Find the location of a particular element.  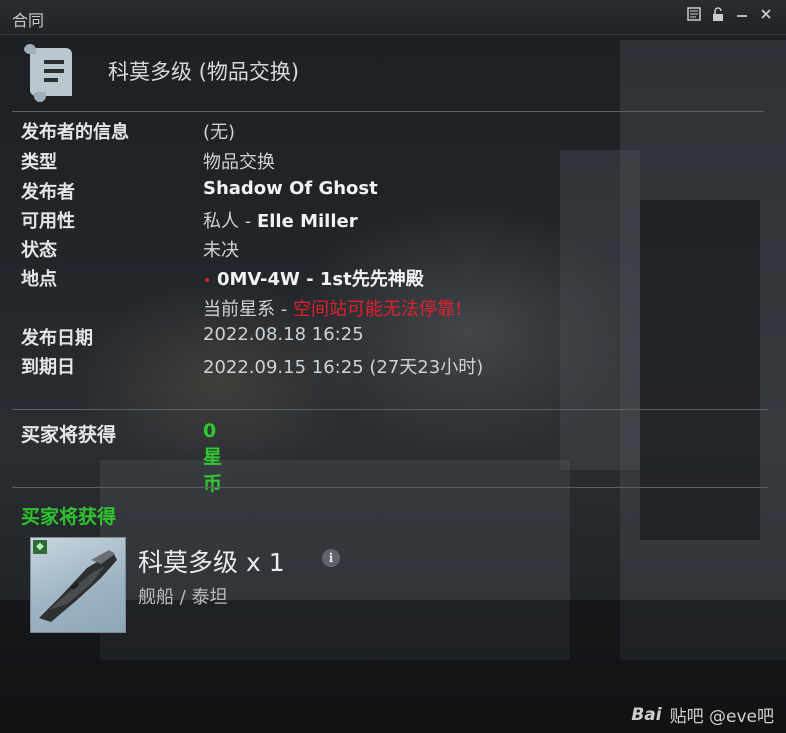

window-title: 合同 is located at coordinates (28, 20).